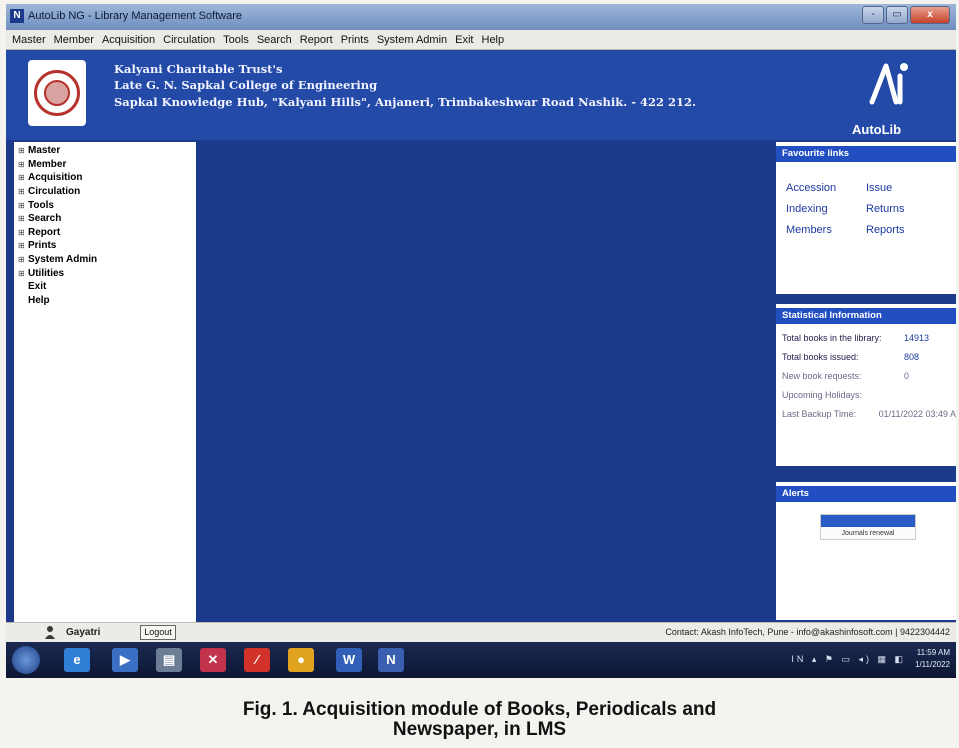 This screenshot has height=748, width=959. I want to click on start-orb-icon, so click(26, 660).